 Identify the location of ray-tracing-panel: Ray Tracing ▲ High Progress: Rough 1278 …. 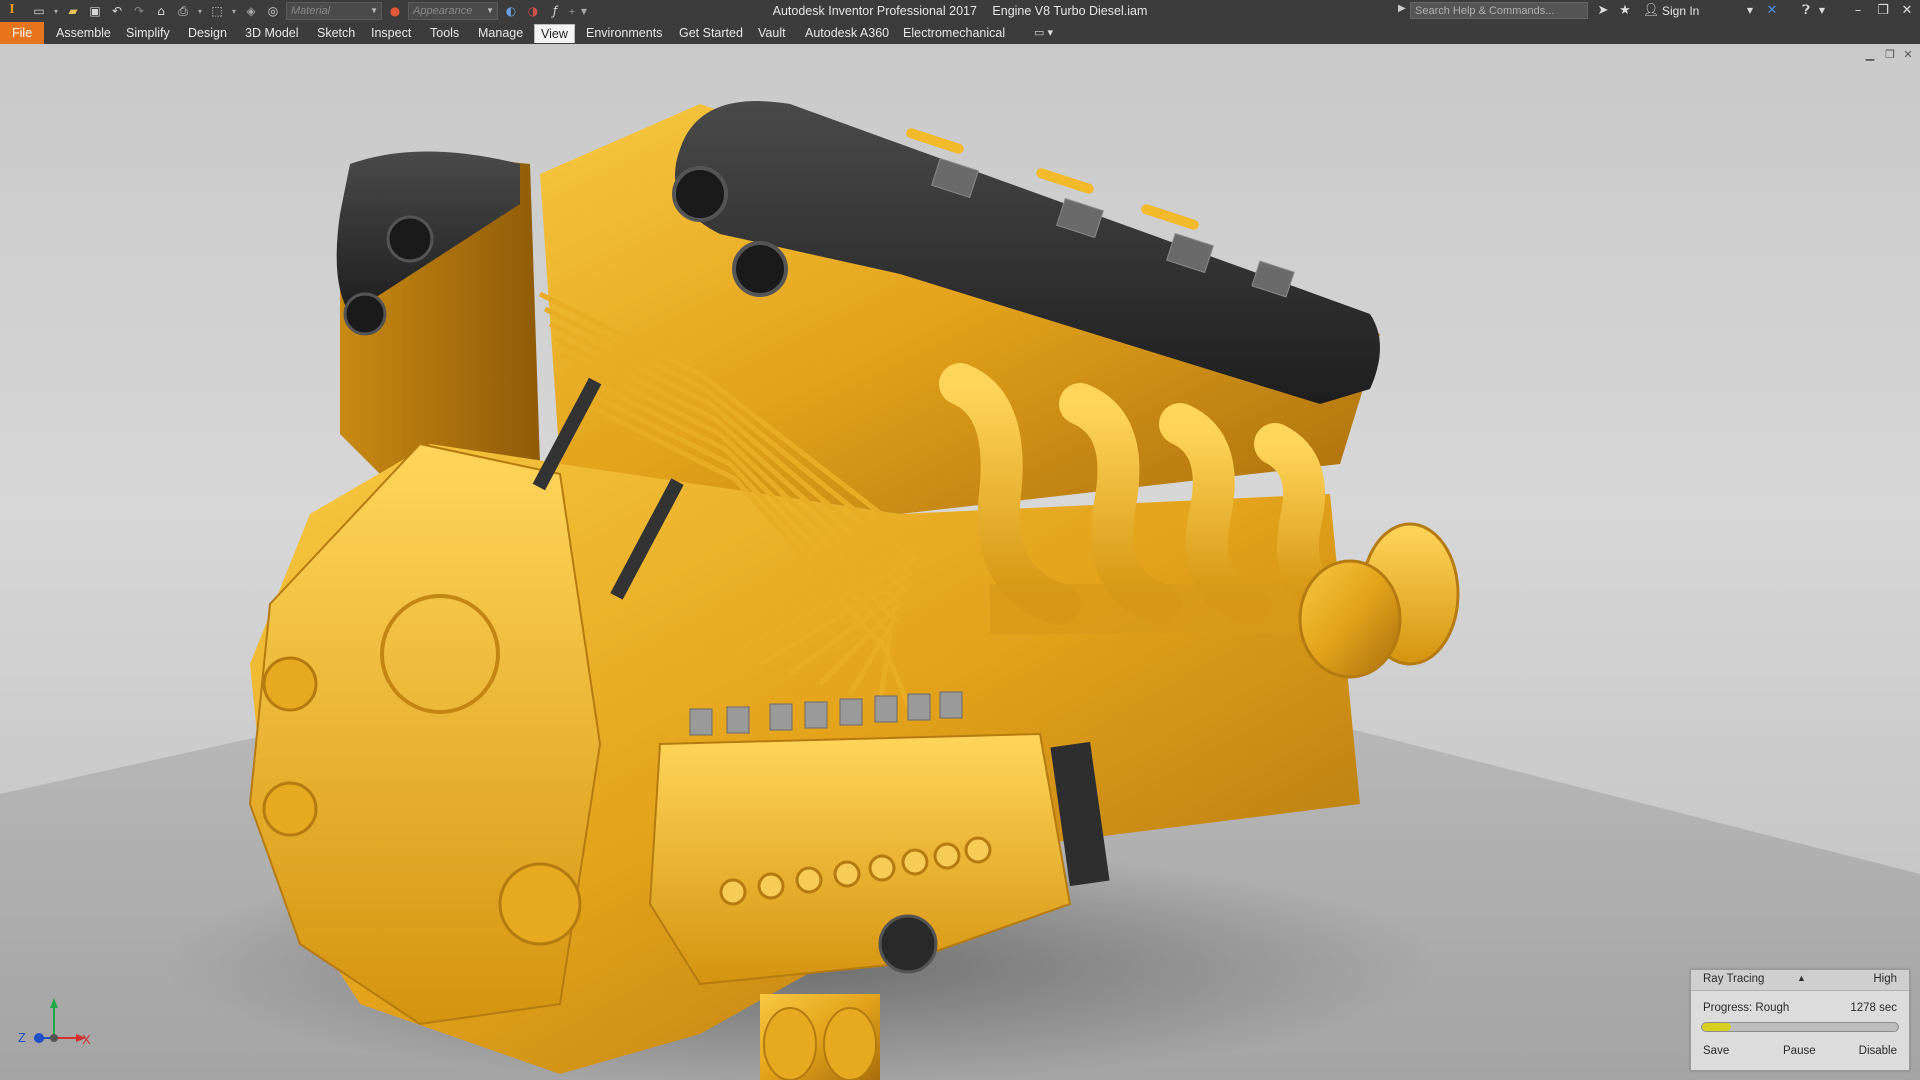
(1800, 1020).